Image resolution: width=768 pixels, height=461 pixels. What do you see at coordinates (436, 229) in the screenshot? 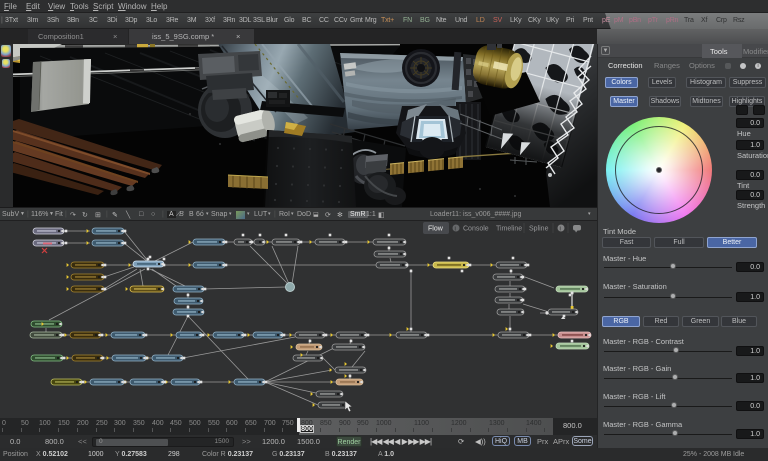
I see `svg-text: Flow` at bounding box center [436, 229].